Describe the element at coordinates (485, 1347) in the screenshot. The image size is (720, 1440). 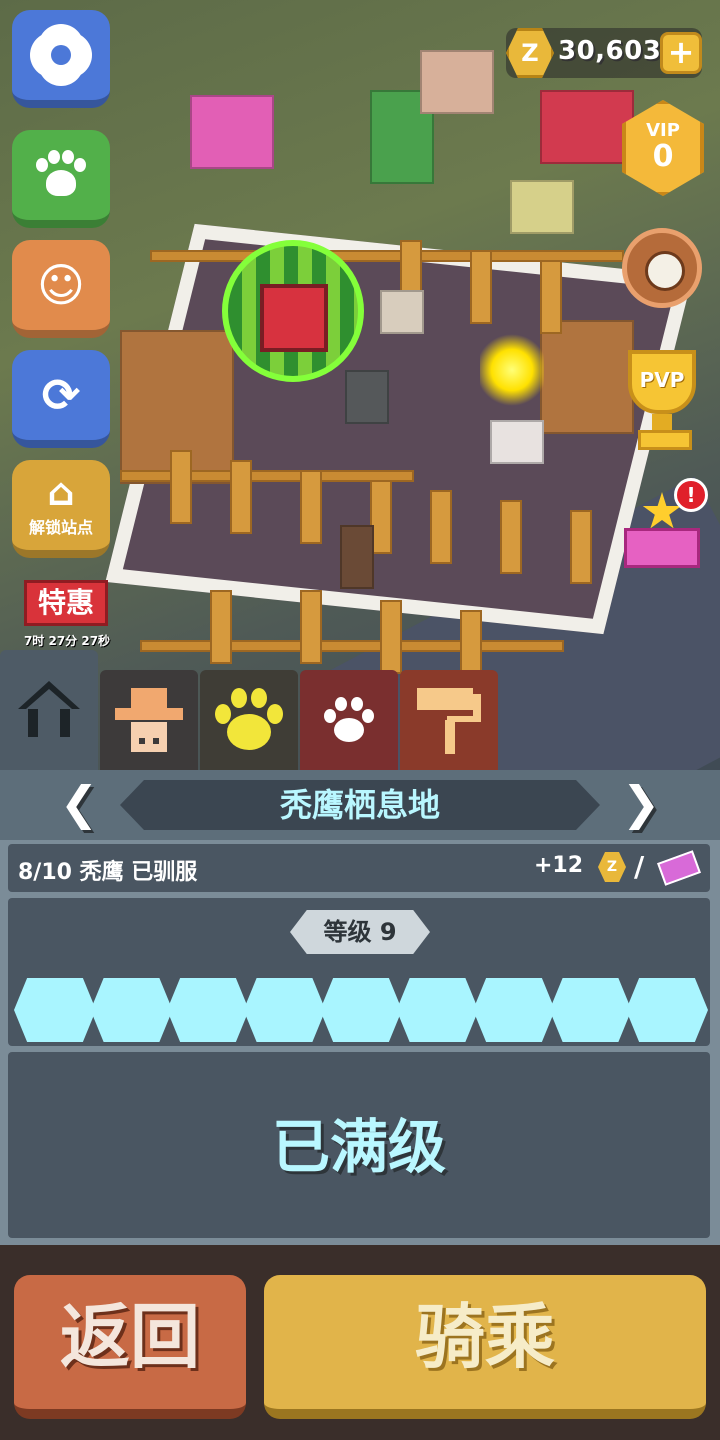
I see `ride-button: 骑乘` at that location.